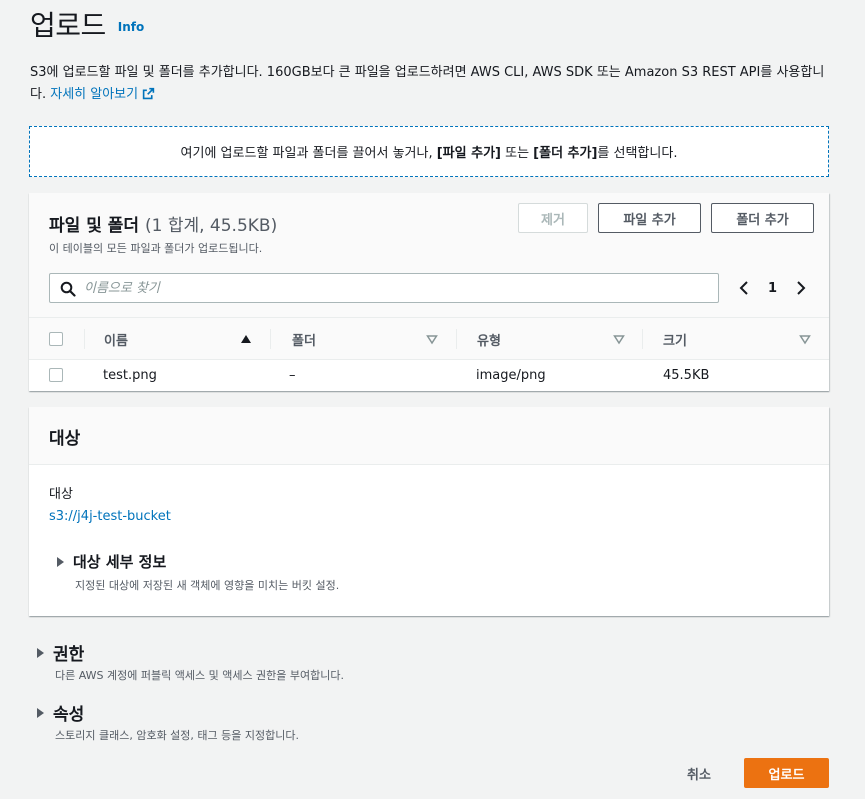  I want to click on search-input, so click(394, 288).